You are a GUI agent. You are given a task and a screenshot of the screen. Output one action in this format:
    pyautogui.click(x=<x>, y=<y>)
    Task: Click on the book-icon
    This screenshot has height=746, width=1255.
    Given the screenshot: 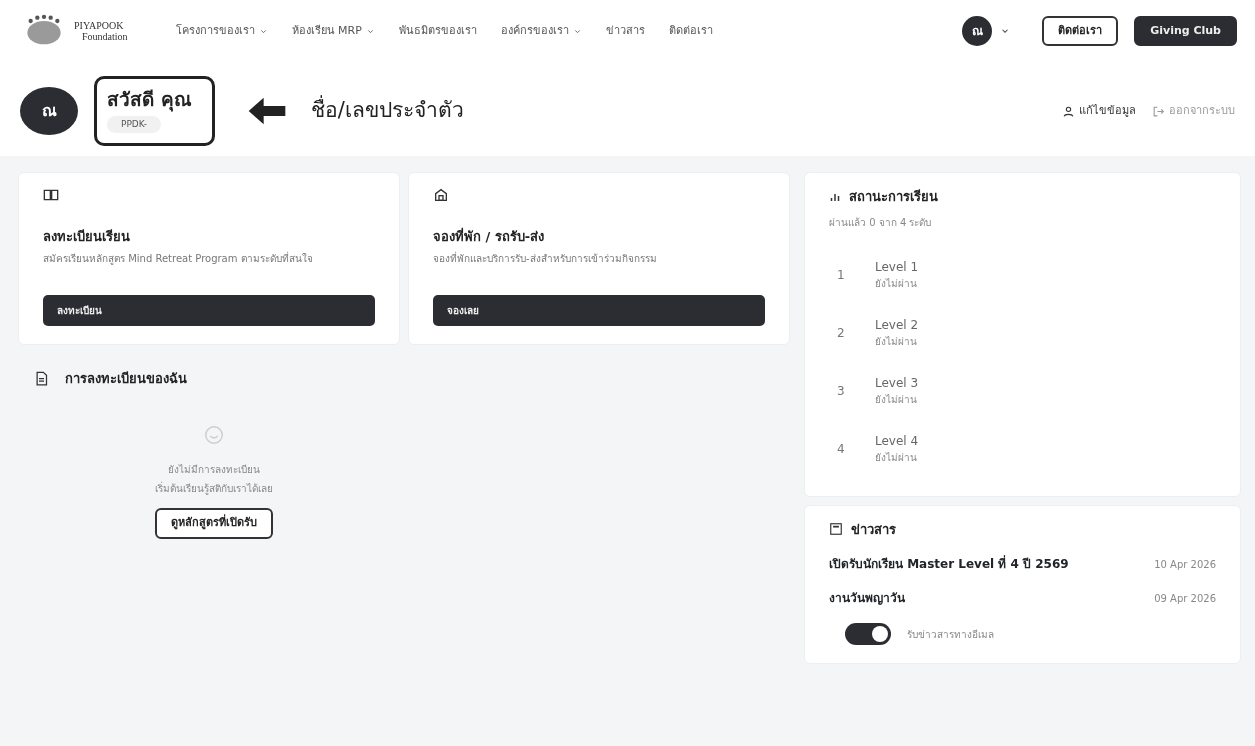 What is the action you would take?
    pyautogui.click(x=51, y=195)
    